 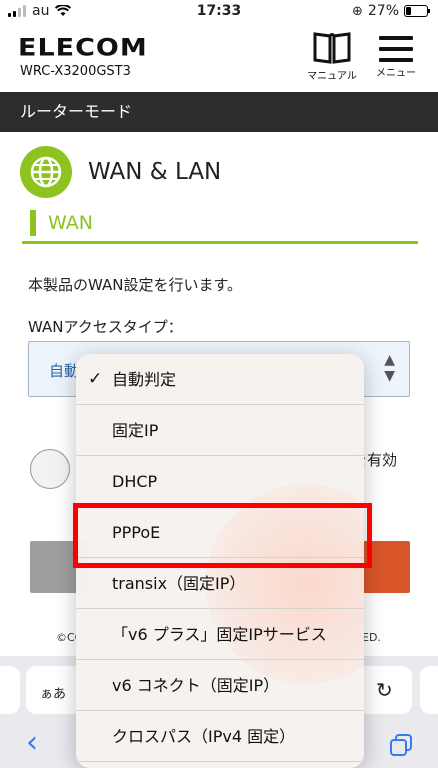 I want to click on dropdown-option: ✓ 自動判定, so click(x=220, y=379).